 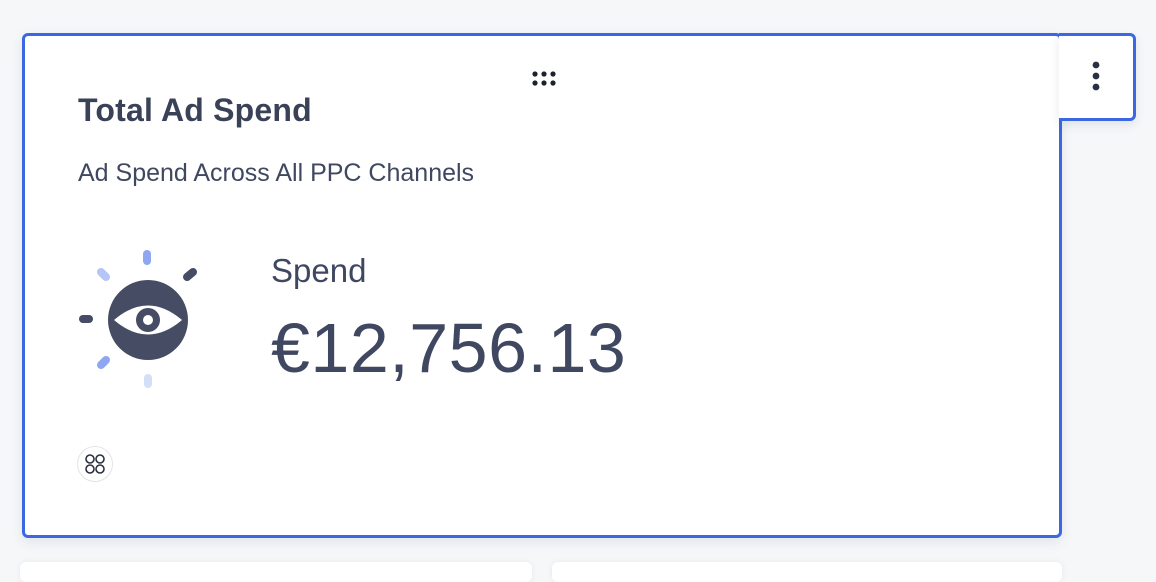 I want to click on adjacent-widget-right, so click(x=807, y=572).